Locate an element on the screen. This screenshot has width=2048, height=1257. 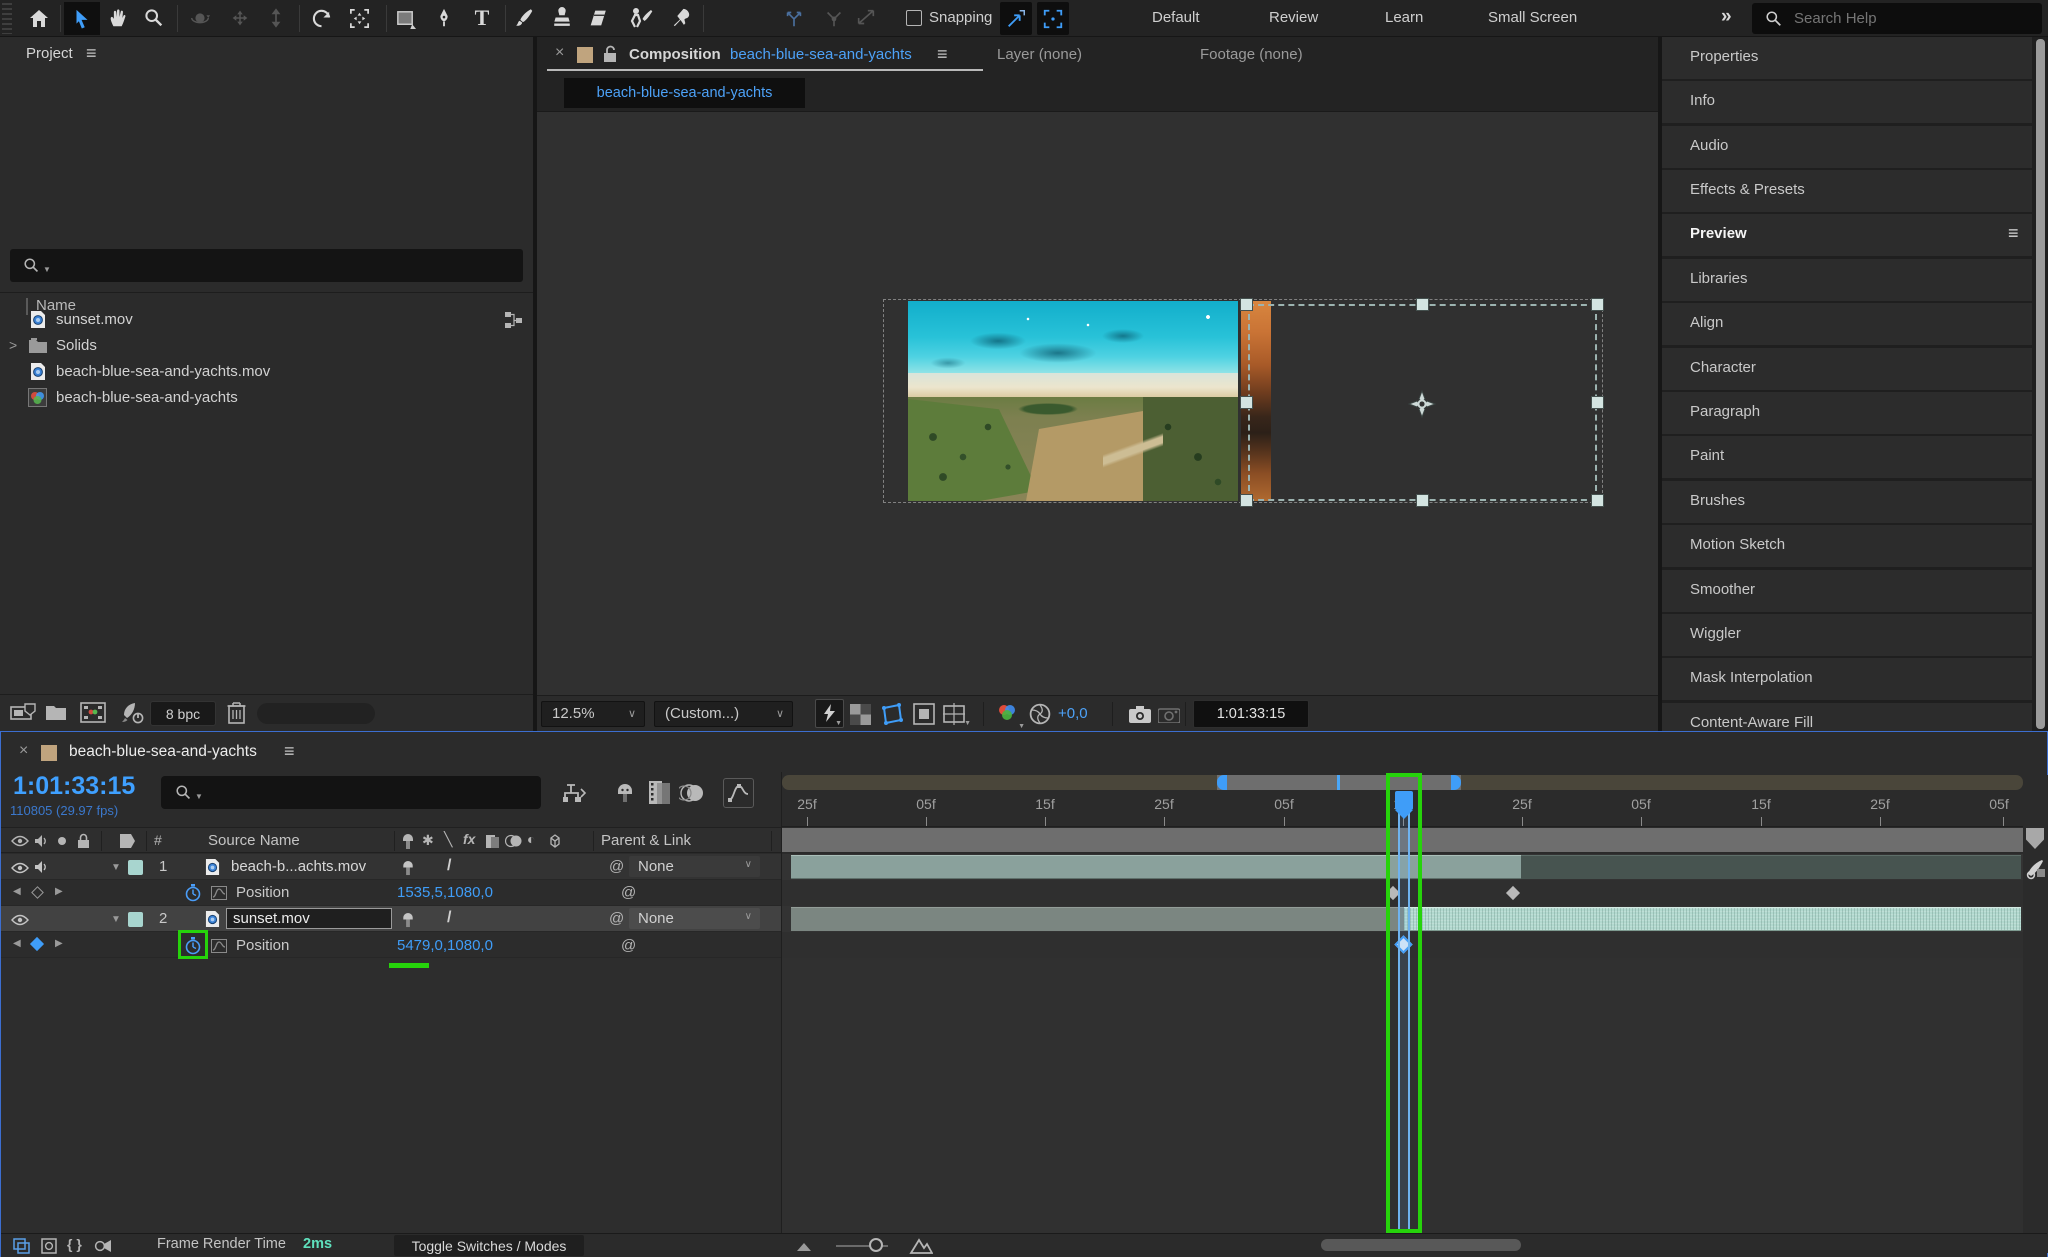
sidebar-item-paint: Paint is located at coordinates (1847, 457).